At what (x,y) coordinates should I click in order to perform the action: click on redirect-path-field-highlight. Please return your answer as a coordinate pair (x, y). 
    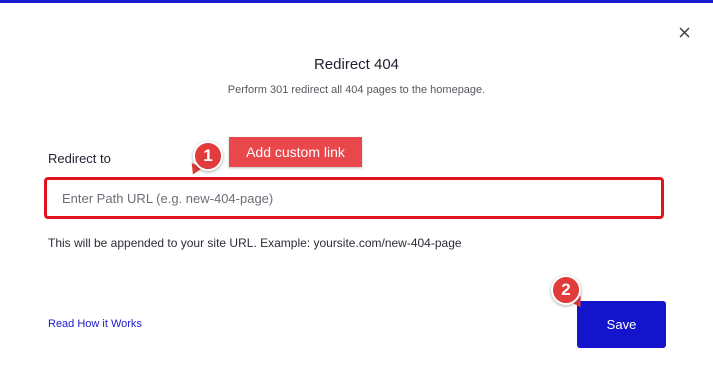
    Looking at the image, I should click on (354, 198).